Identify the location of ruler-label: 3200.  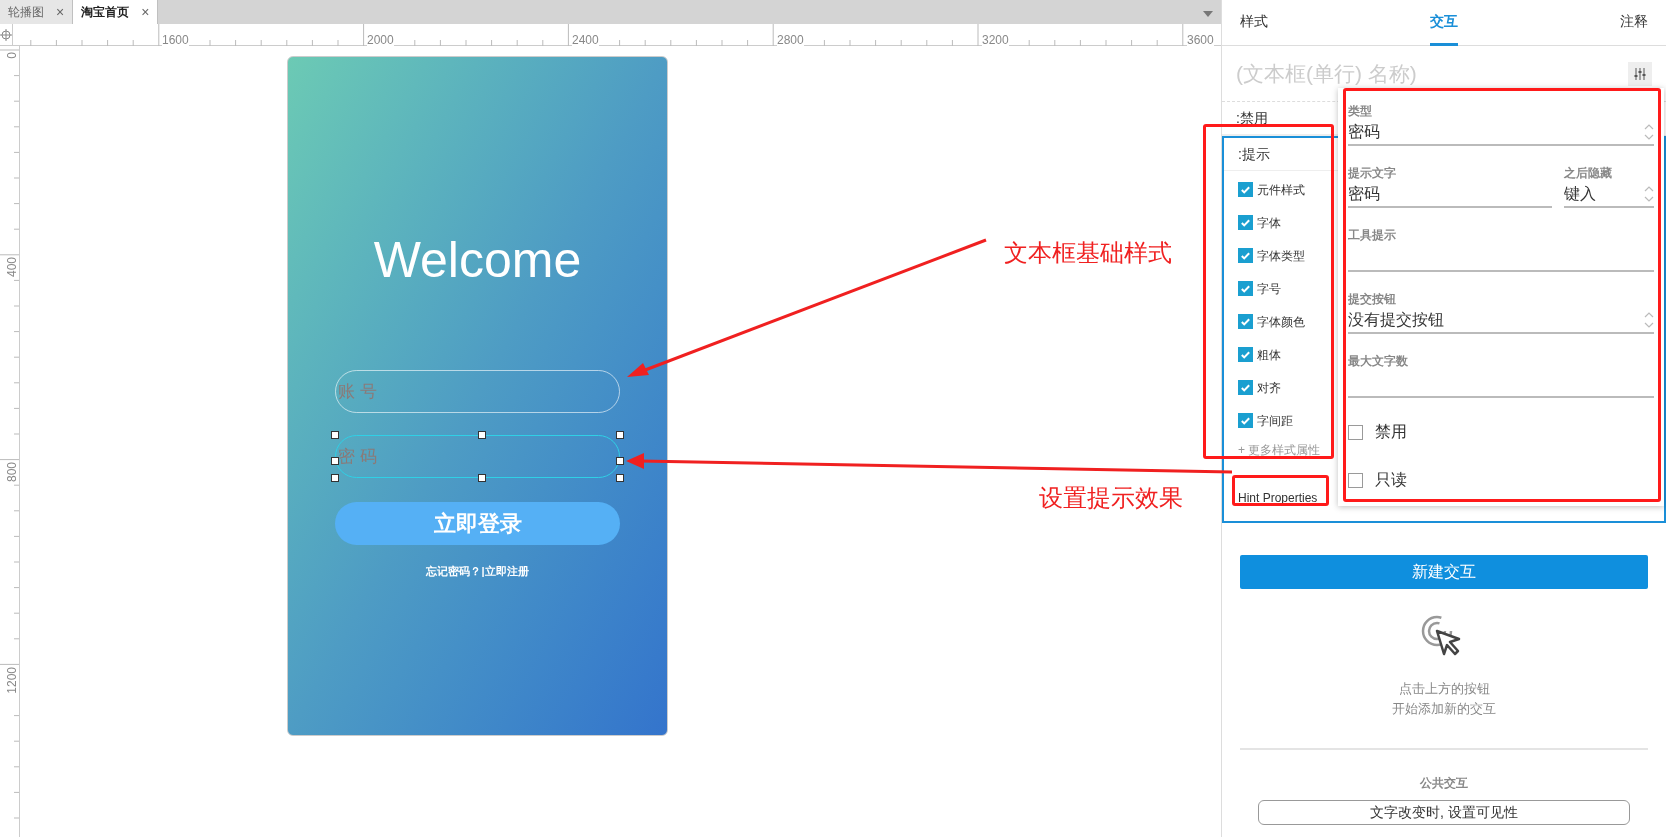
(995, 40).